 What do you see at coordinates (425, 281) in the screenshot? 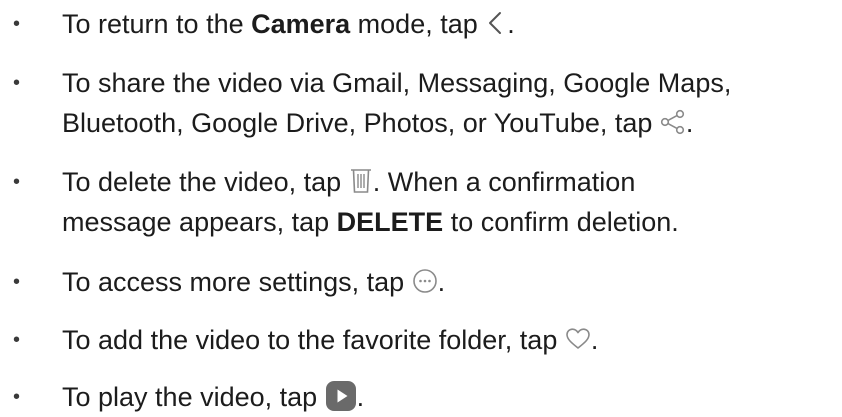
I see `more-options-icon` at bounding box center [425, 281].